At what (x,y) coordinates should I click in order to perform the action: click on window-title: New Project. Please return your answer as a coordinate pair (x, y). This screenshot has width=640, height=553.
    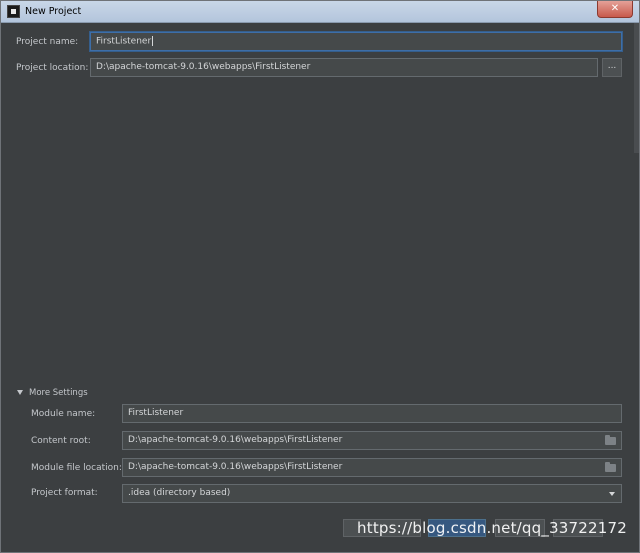
    Looking at the image, I should click on (53, 11).